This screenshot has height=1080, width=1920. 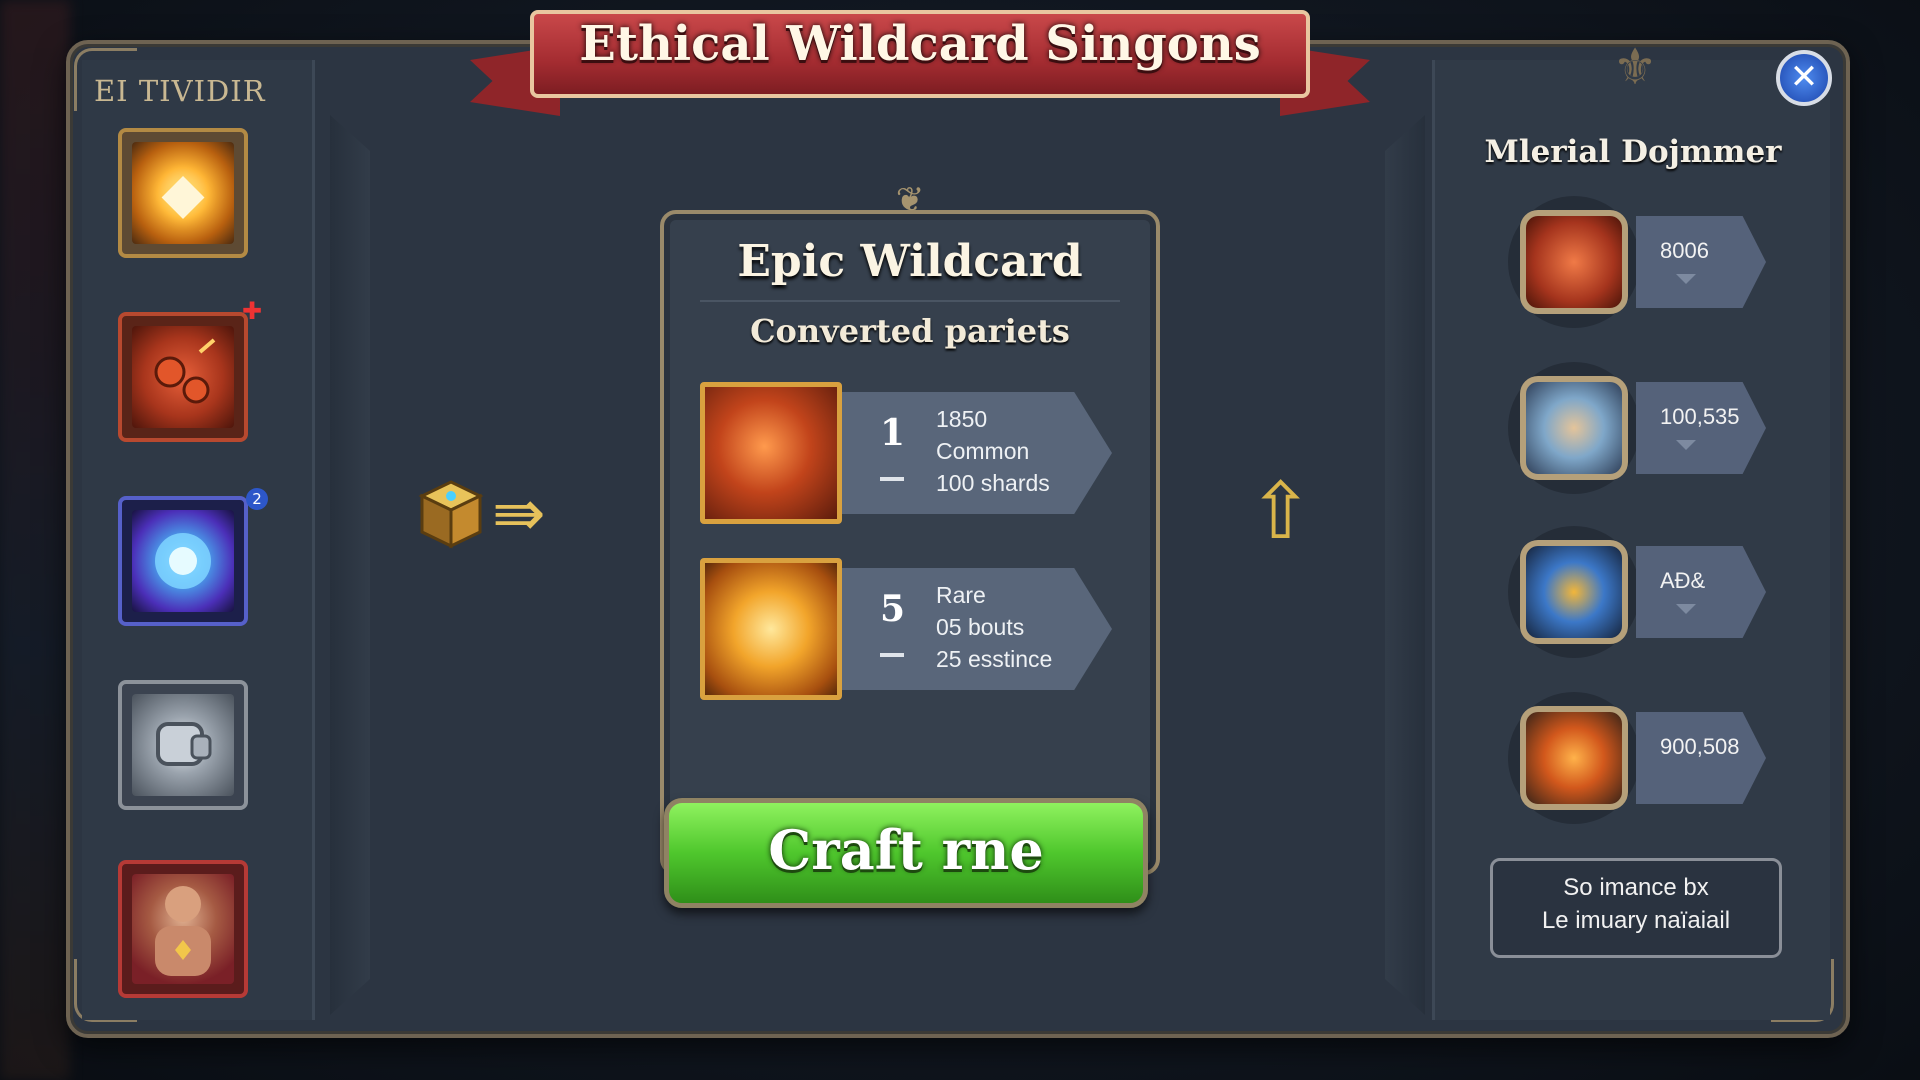 What do you see at coordinates (906, 850) in the screenshot?
I see `craft-button-label: Craft rne` at bounding box center [906, 850].